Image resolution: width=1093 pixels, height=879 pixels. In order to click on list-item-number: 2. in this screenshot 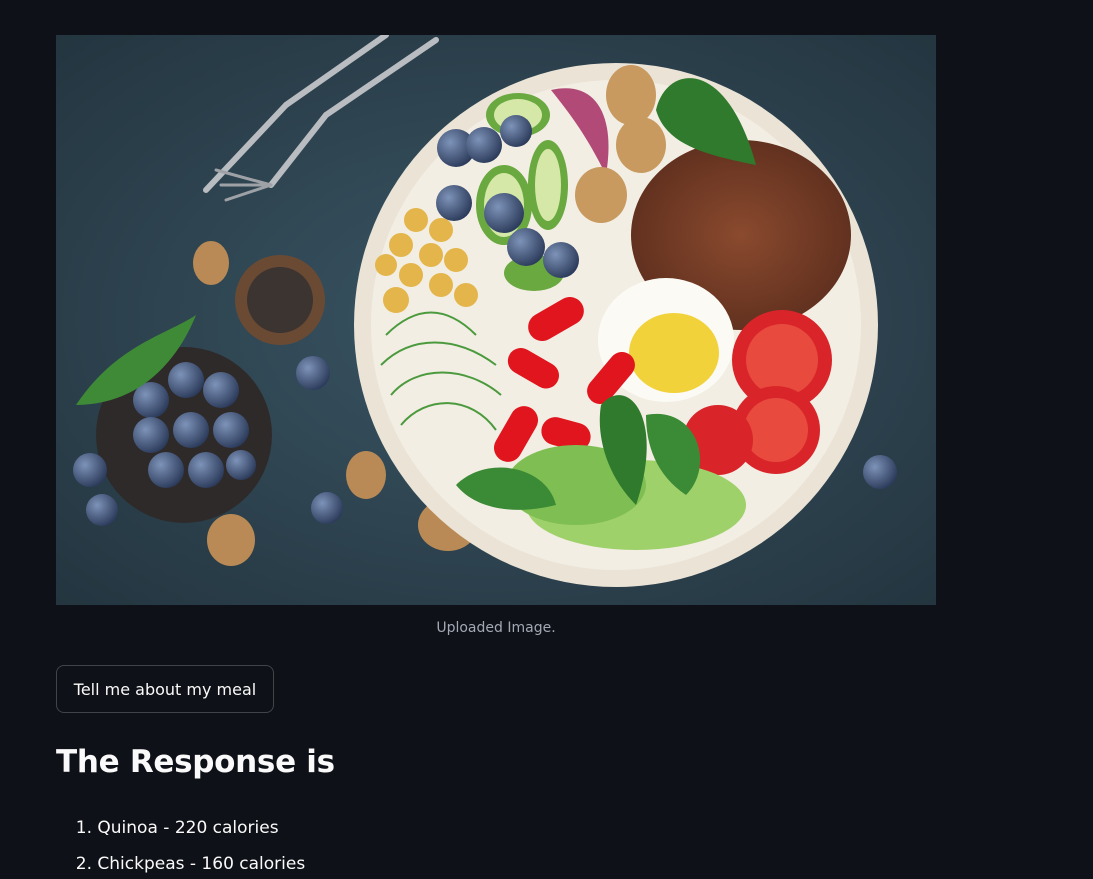, I will do `click(83, 864)`.